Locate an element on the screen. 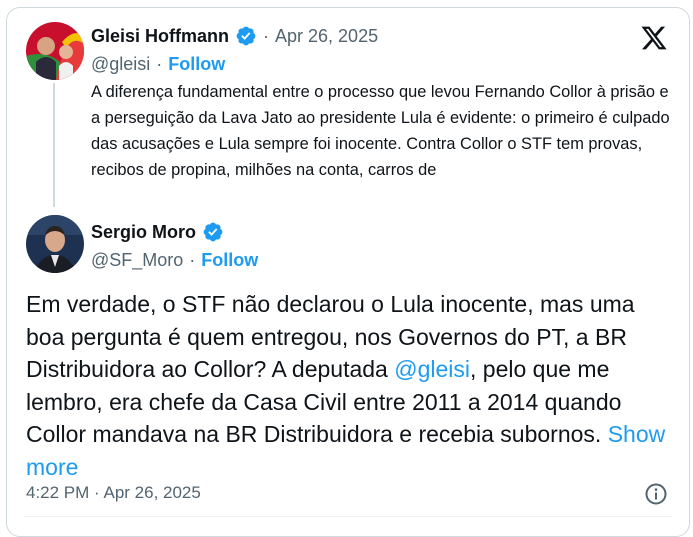 The image size is (693, 537). reply-header: Sergio Moro is located at coordinates (157, 232).